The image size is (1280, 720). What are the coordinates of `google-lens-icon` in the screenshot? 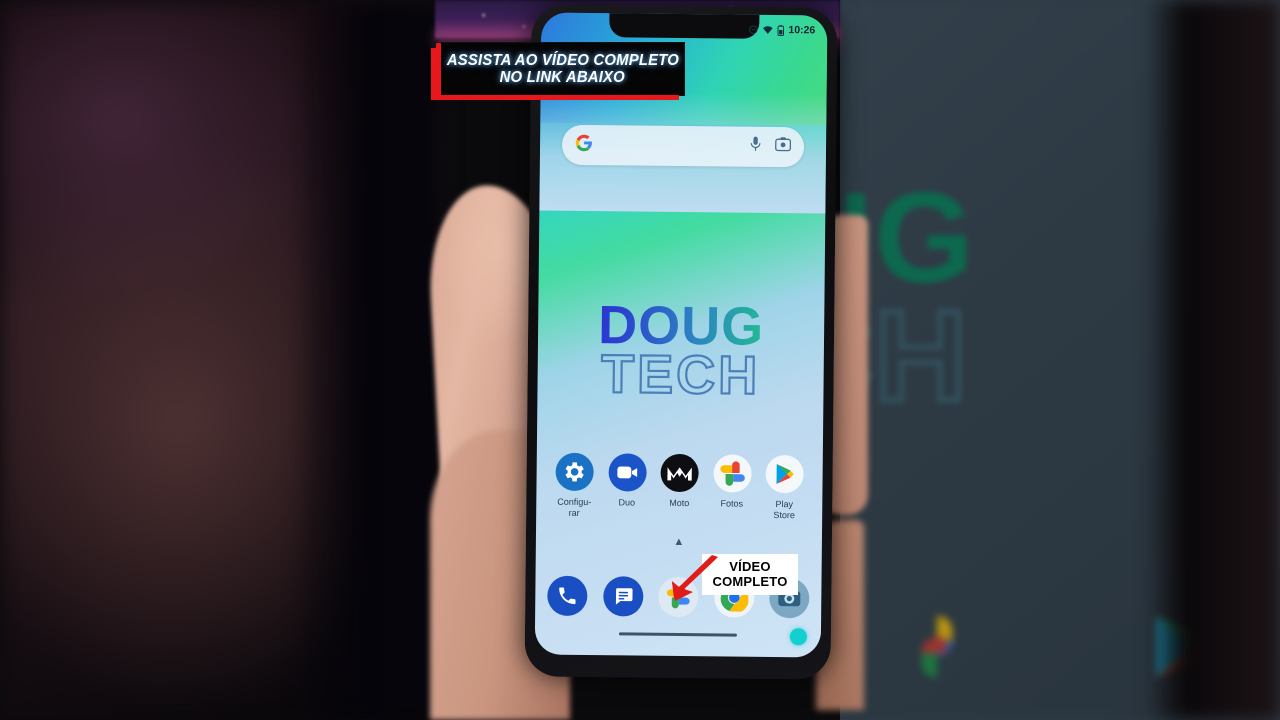 It's located at (783, 147).